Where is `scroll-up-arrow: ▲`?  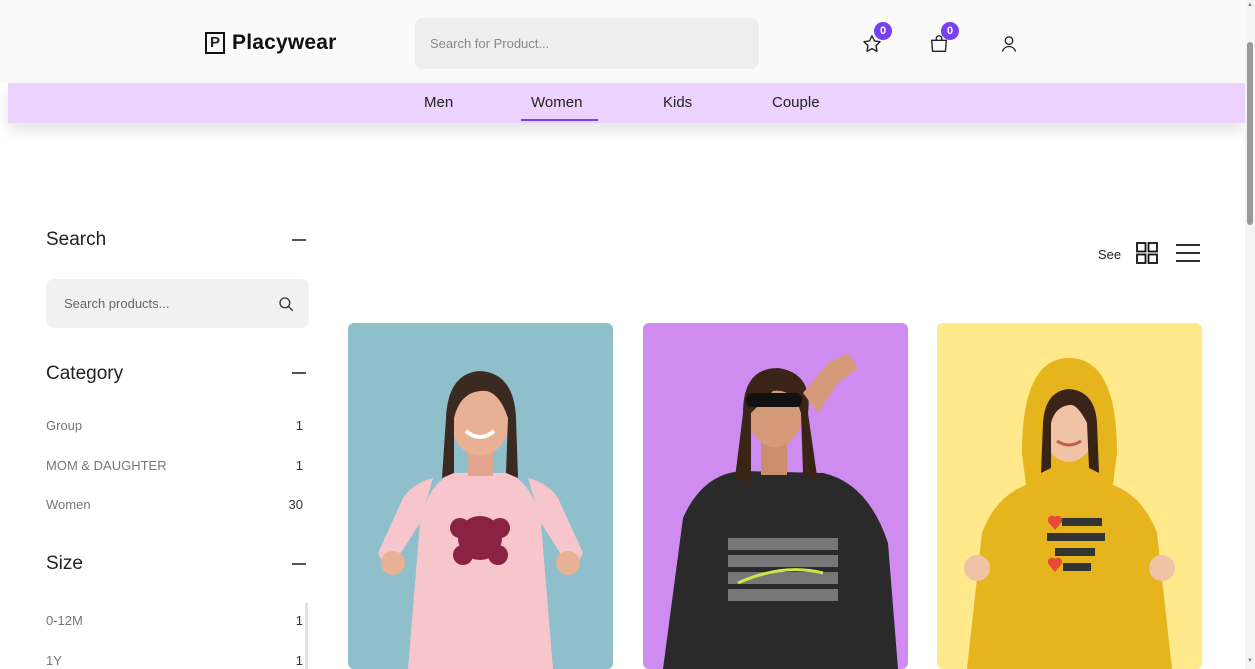 scroll-up-arrow: ▲ is located at coordinates (1250, 5).